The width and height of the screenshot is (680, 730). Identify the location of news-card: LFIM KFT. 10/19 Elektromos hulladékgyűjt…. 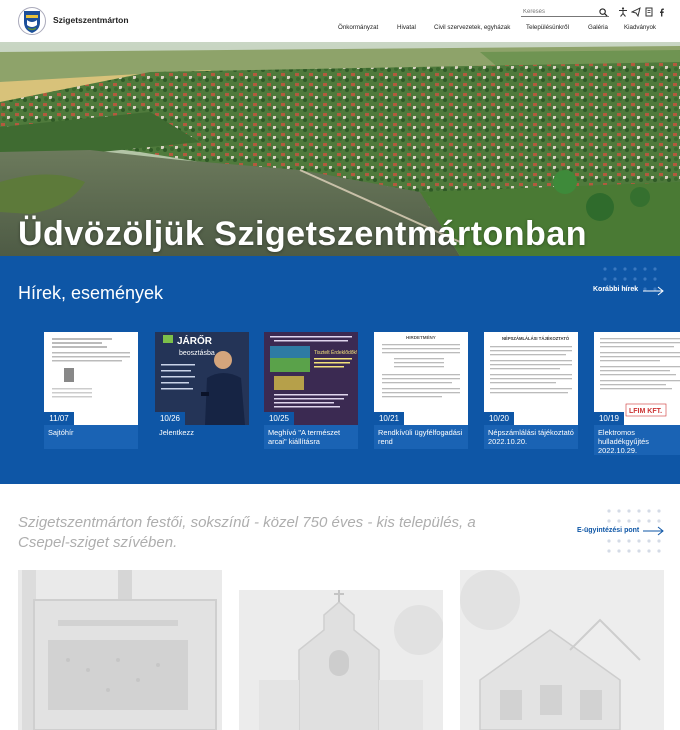
(637, 393).